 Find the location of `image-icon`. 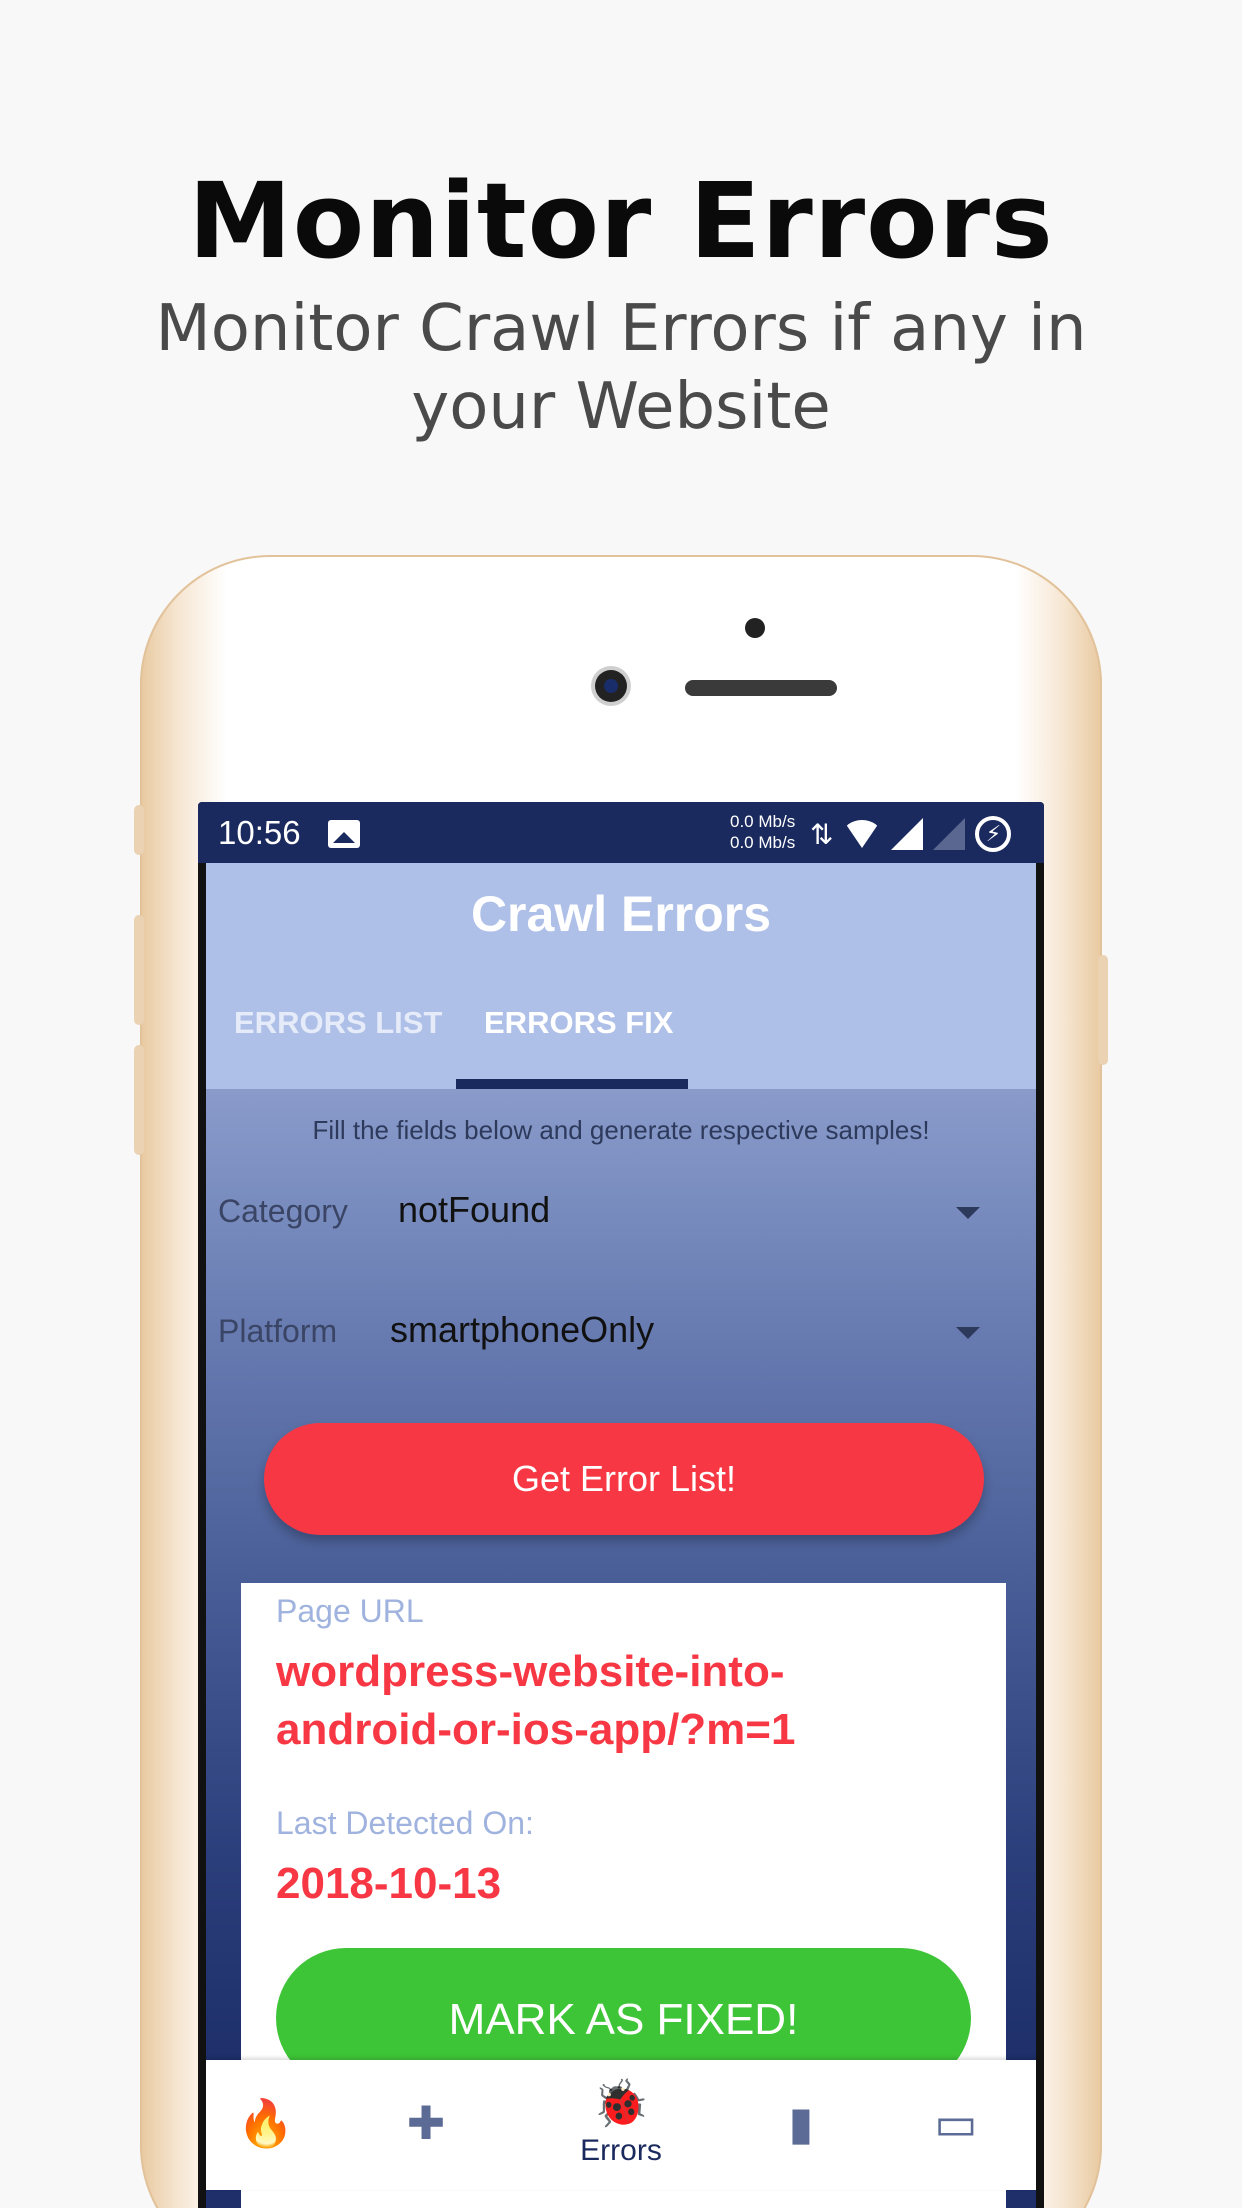

image-icon is located at coordinates (344, 834).